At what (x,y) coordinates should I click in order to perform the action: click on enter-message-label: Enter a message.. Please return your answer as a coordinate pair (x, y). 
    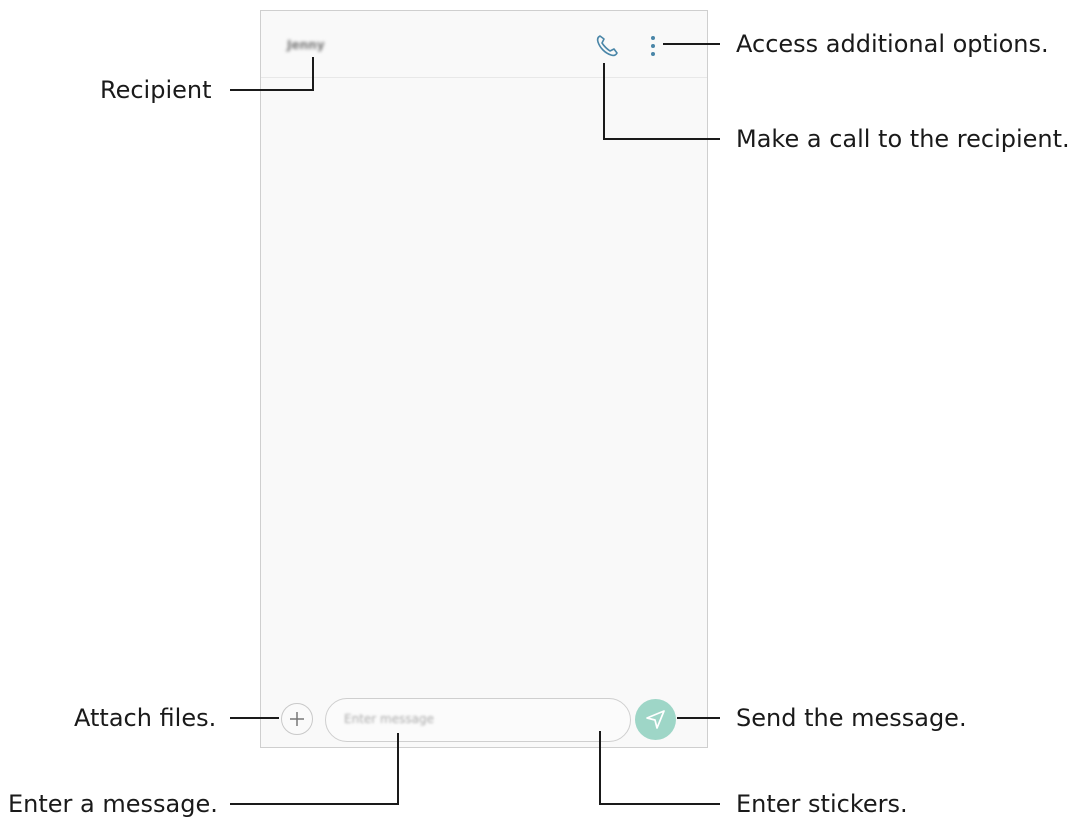
    Looking at the image, I should click on (113, 804).